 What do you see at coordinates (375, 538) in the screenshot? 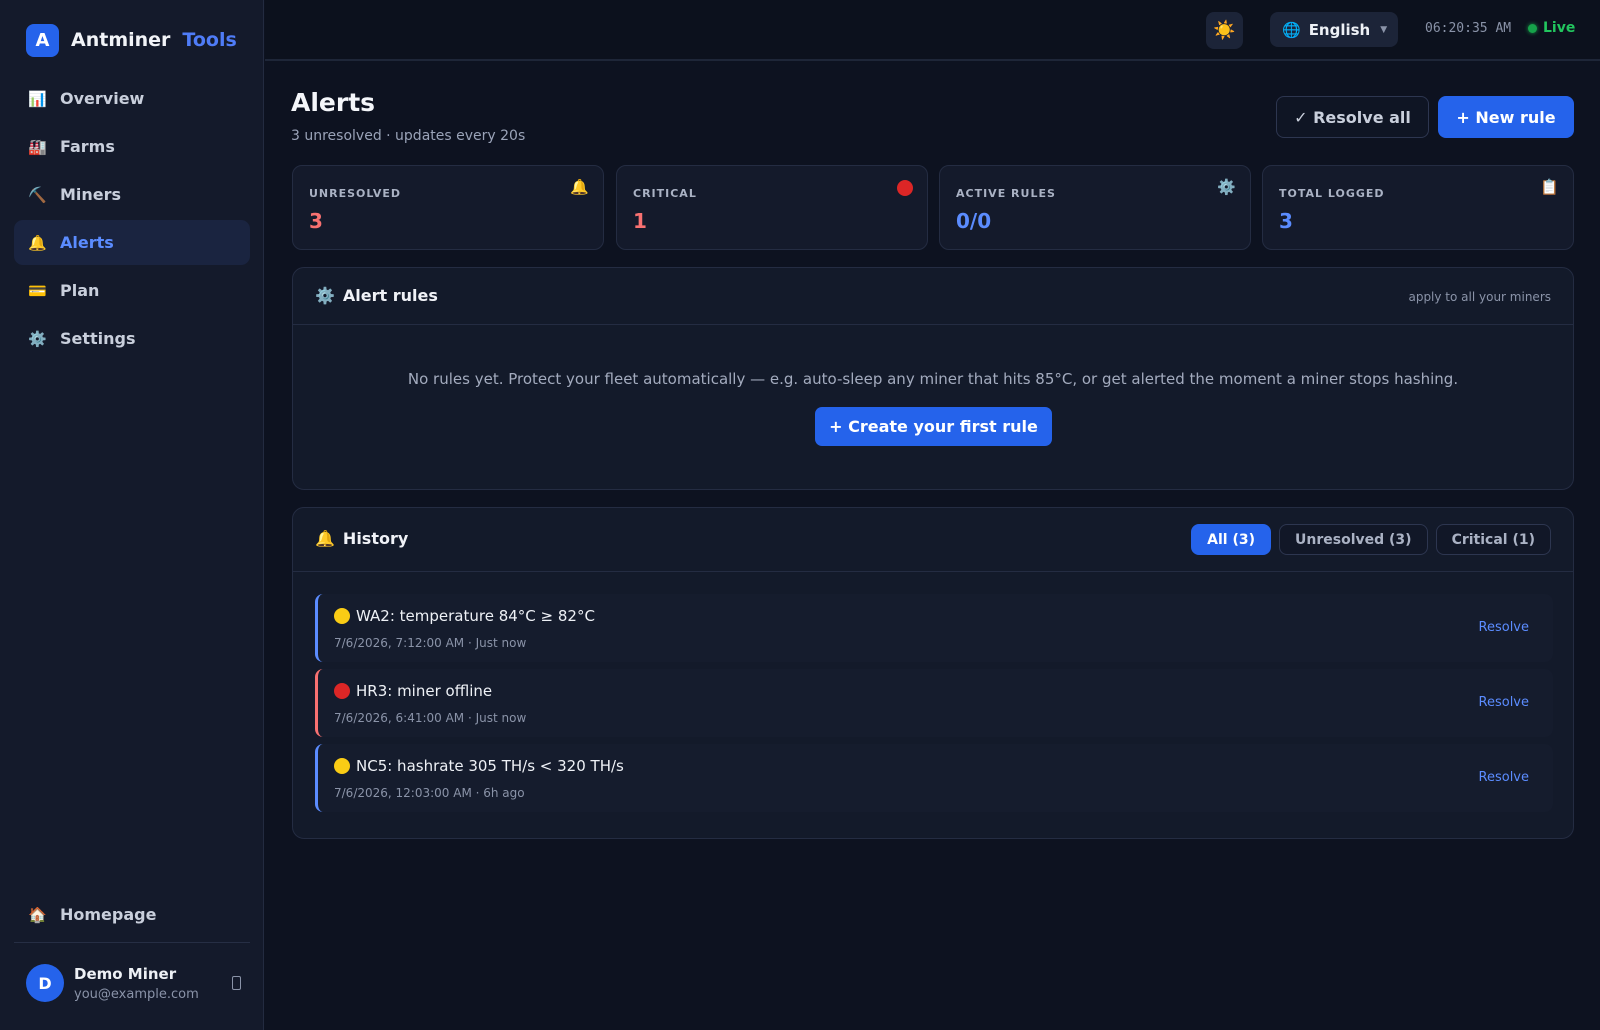
I see `panel-title-text: History` at bounding box center [375, 538].